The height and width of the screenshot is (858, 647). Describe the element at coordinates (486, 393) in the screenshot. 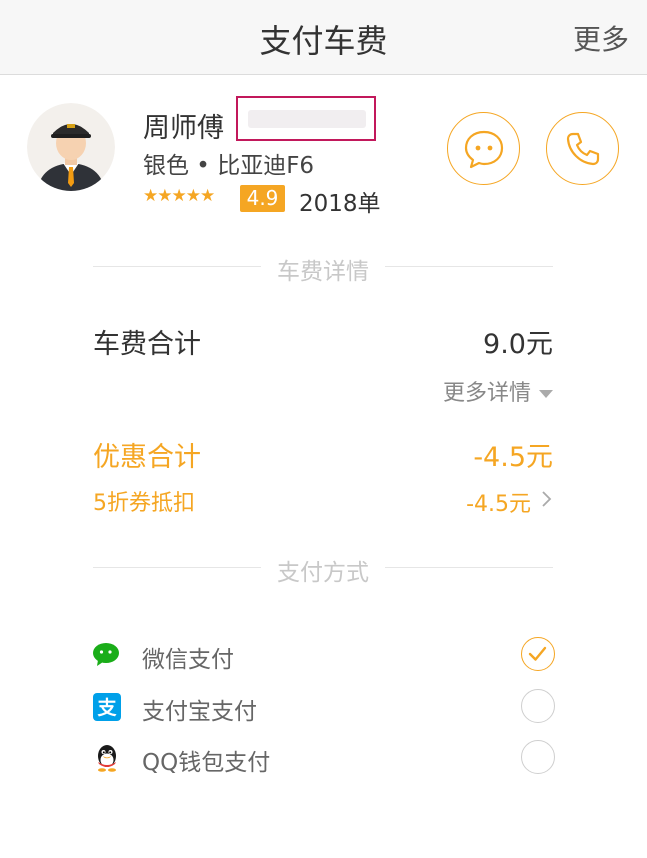

I see `more-details-label: 更多详情` at that location.